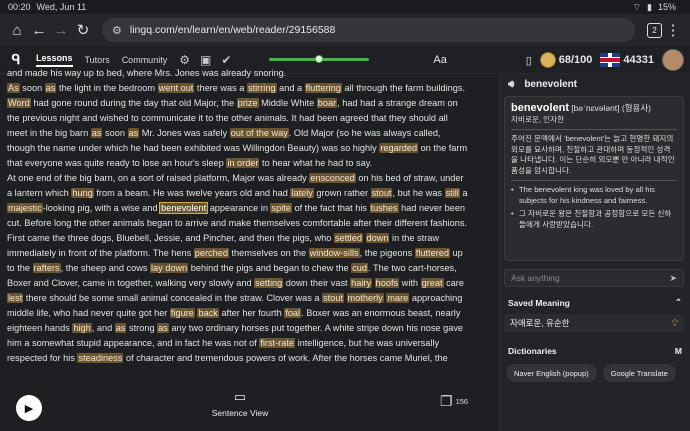  I want to click on lingq-word: window-sills, so click(334, 253).